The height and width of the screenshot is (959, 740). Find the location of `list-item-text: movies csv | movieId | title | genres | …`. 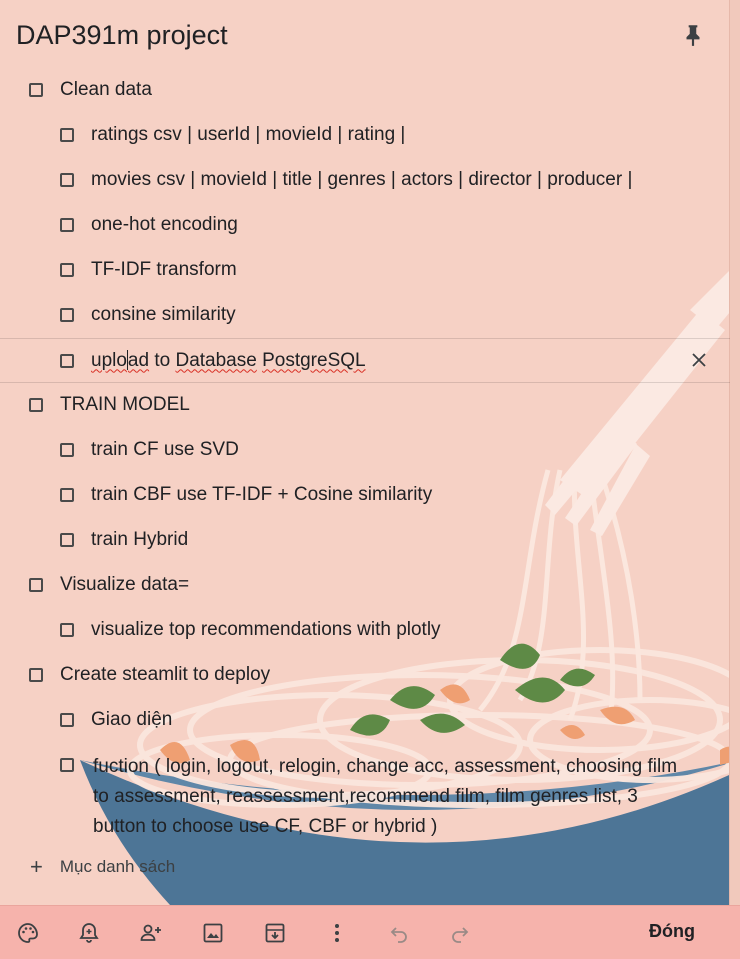

list-item-text: movies csv | movieId | title | genres | … is located at coordinates (361, 180).